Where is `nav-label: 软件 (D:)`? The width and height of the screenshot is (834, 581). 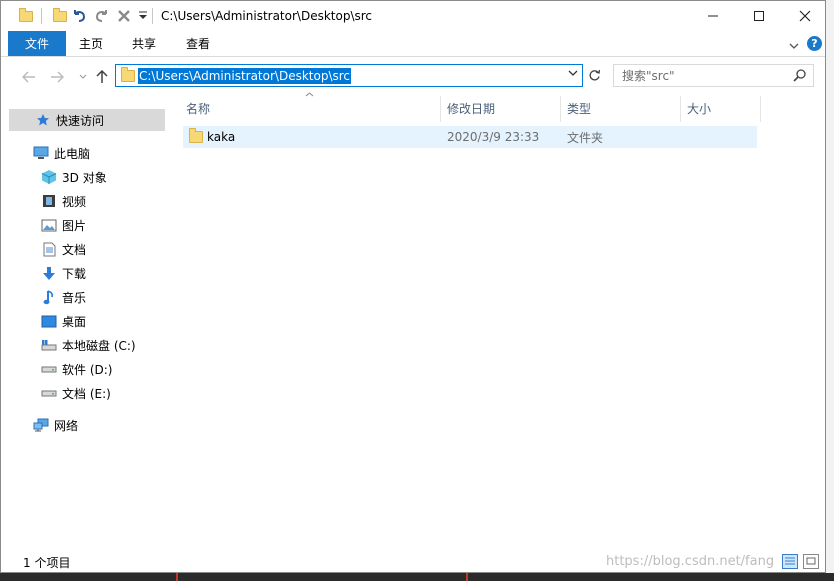 nav-label: 软件 (D:) is located at coordinates (87, 369).